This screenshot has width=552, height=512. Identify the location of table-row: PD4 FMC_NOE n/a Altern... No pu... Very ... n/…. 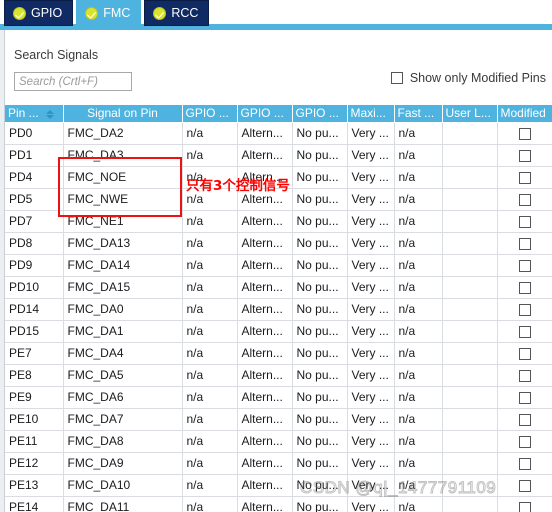
(278, 177).